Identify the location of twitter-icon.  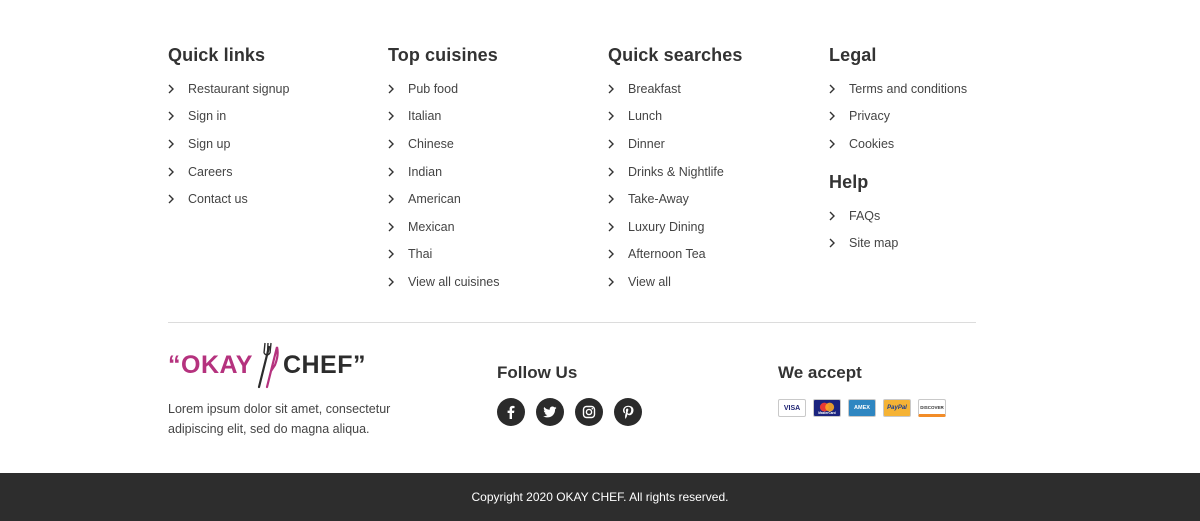
(550, 412).